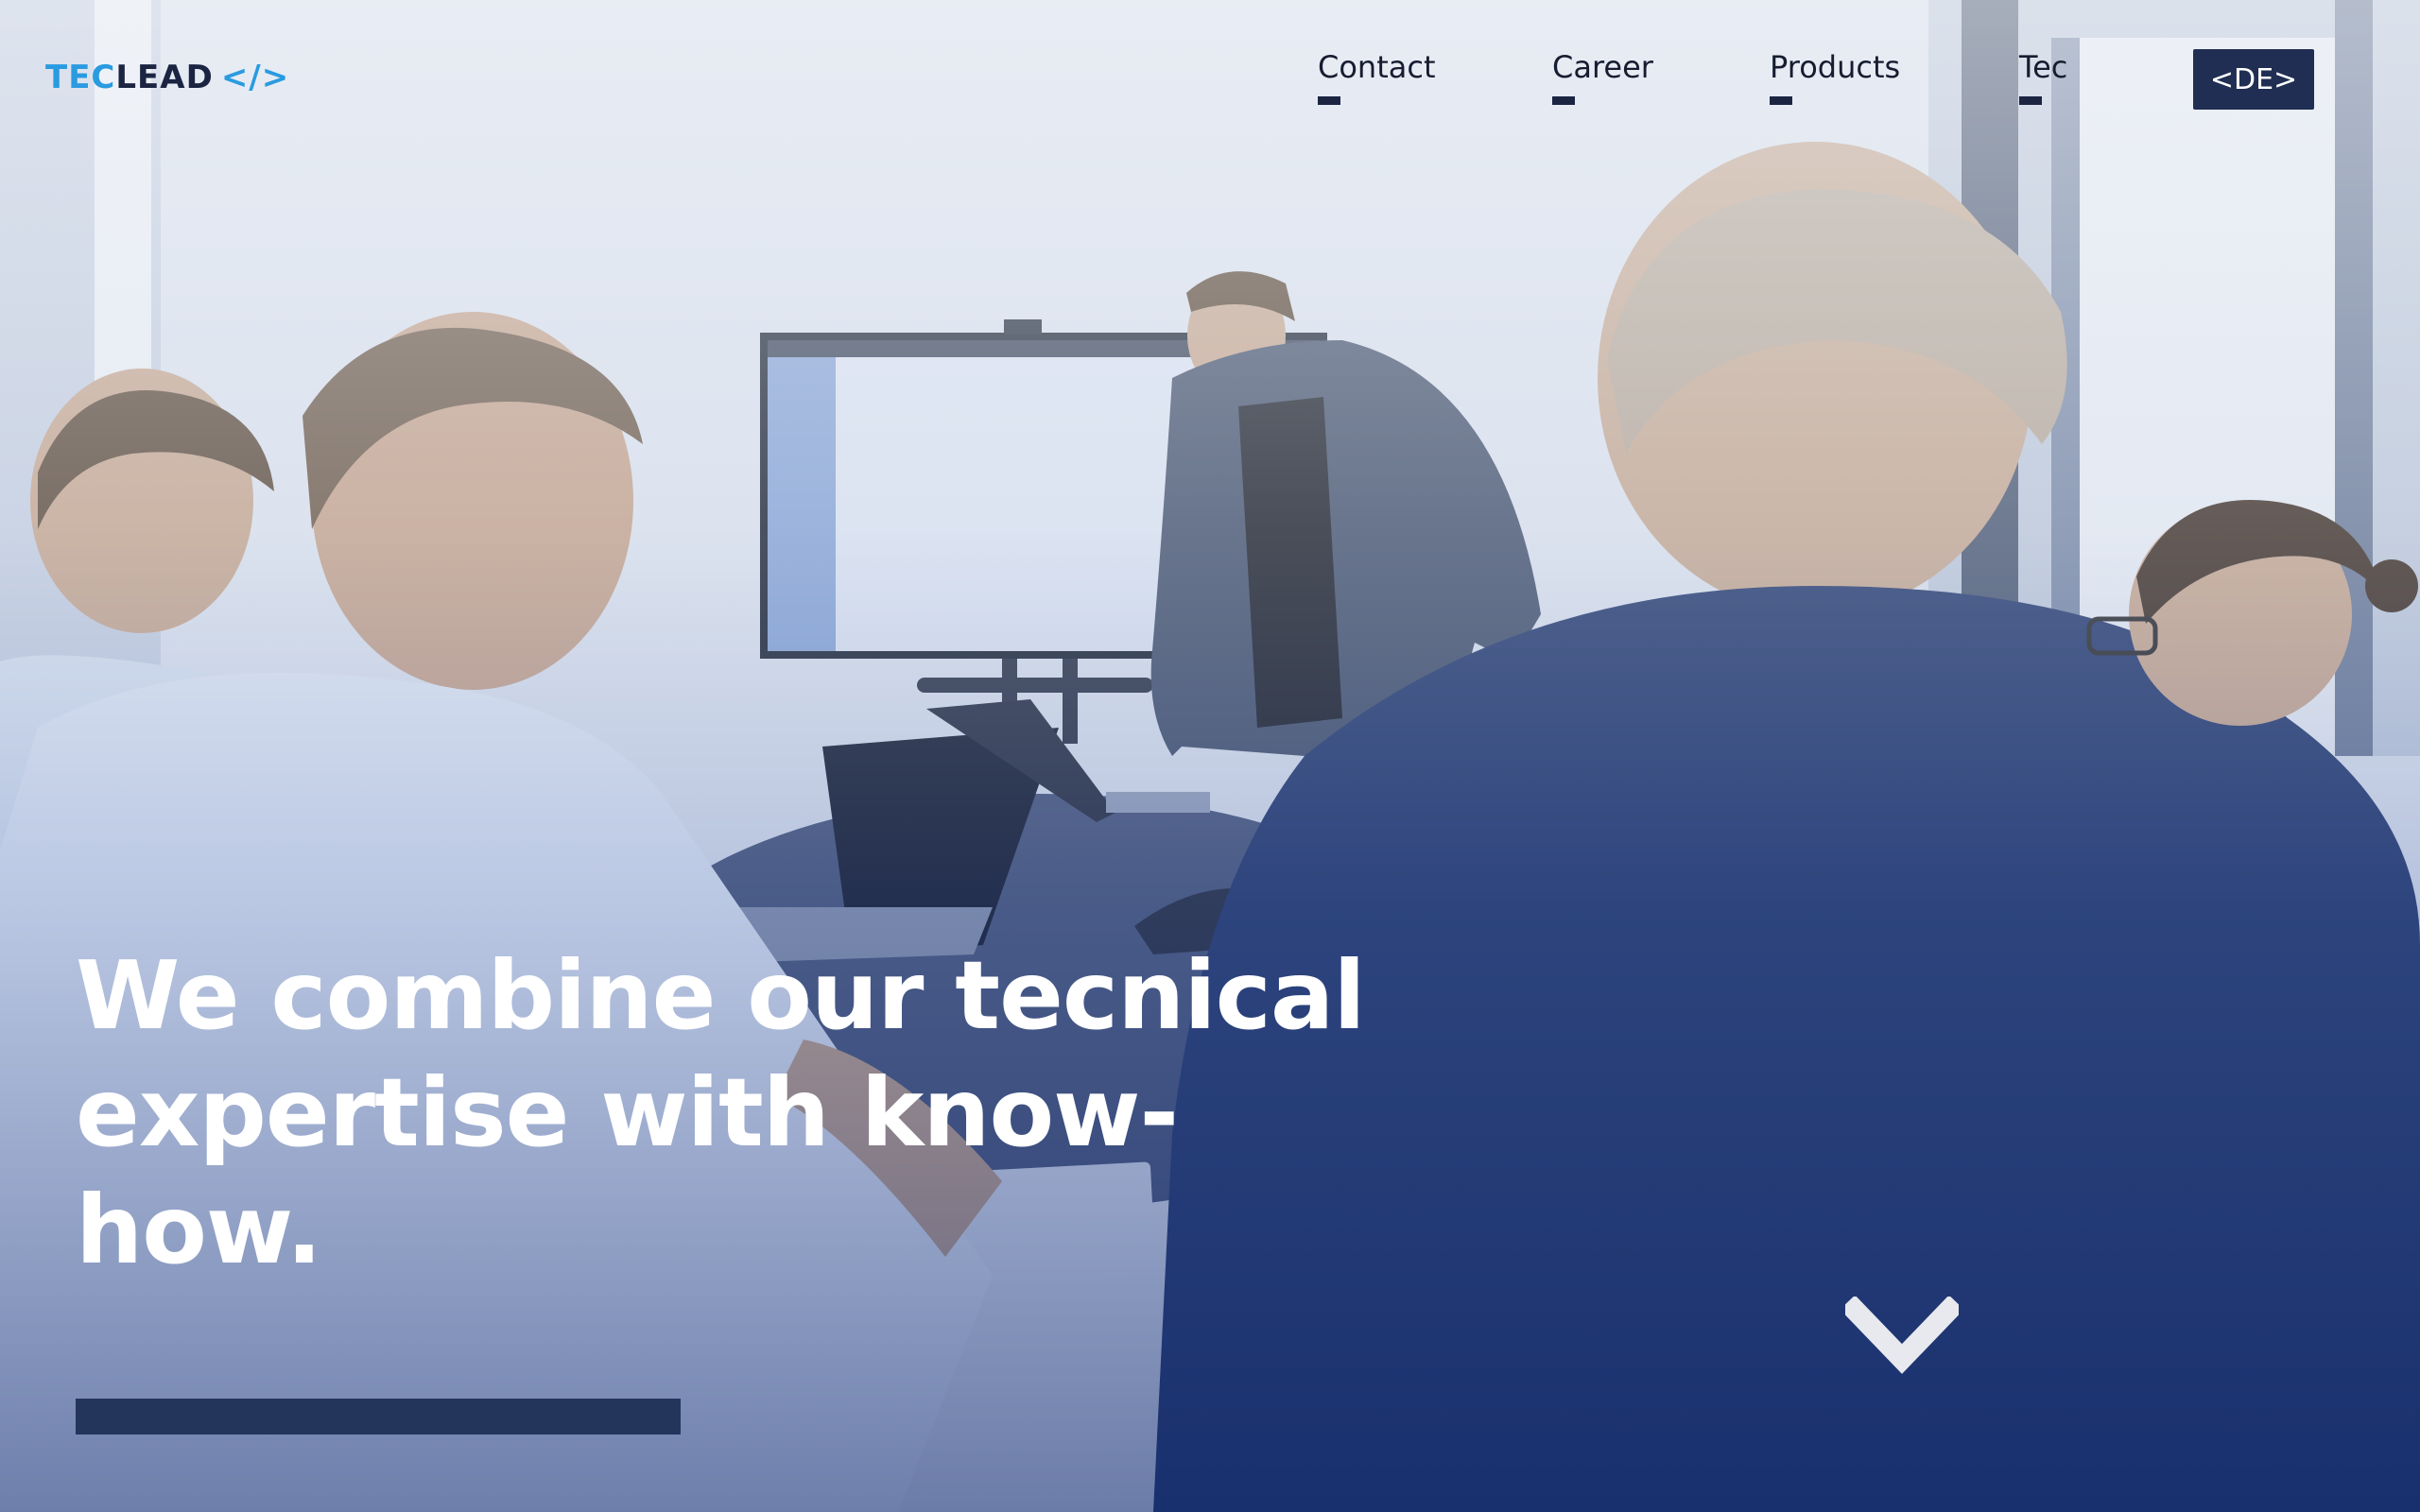 The image size is (2420, 1512). What do you see at coordinates (1602, 67) in the screenshot?
I see `nav-item-label: Career` at bounding box center [1602, 67].